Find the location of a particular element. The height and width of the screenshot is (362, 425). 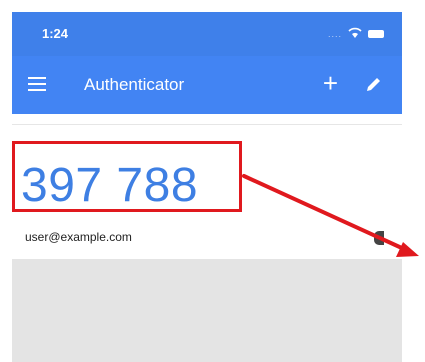

menu-icon is located at coordinates (37, 84).